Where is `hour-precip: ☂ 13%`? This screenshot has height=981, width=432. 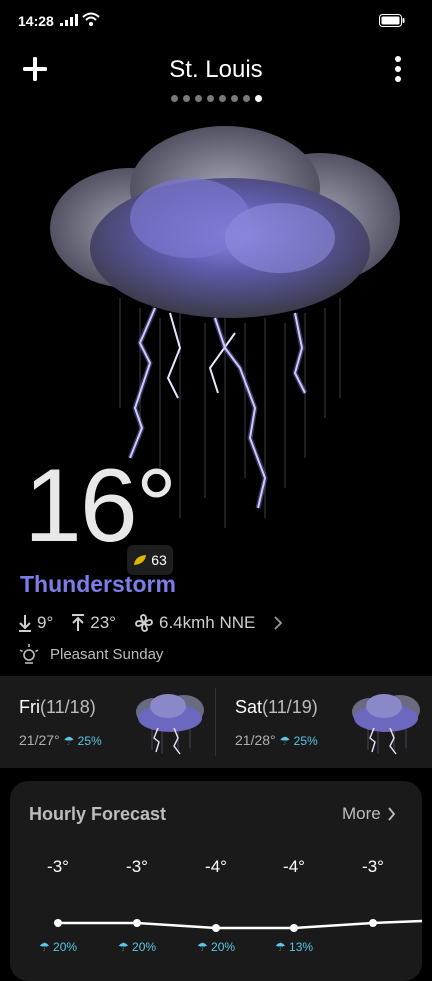 hour-precip: ☂ 13% is located at coordinates (294, 947).